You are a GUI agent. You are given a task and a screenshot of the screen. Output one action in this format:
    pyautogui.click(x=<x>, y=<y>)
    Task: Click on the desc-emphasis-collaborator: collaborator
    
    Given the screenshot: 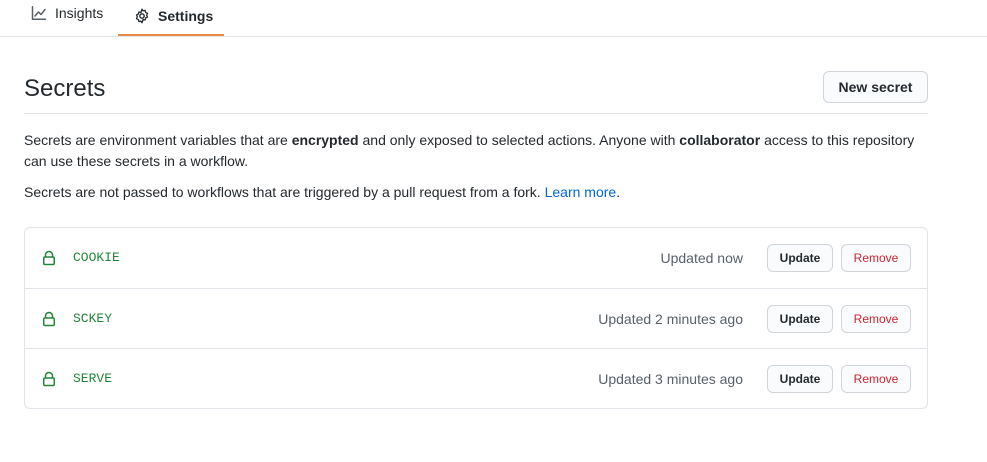 What is the action you would take?
    pyautogui.click(x=720, y=140)
    